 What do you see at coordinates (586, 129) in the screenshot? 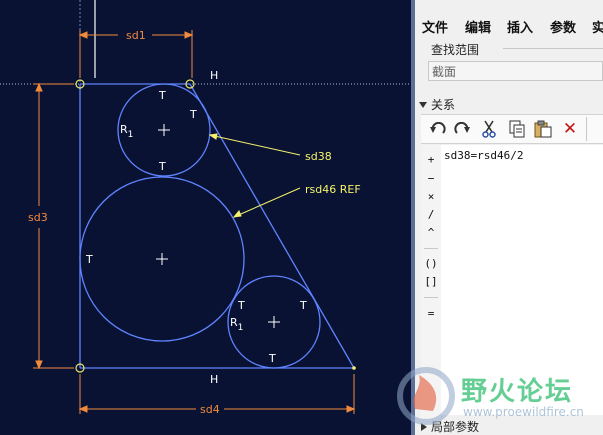
I see `toolbar-separator` at bounding box center [586, 129].